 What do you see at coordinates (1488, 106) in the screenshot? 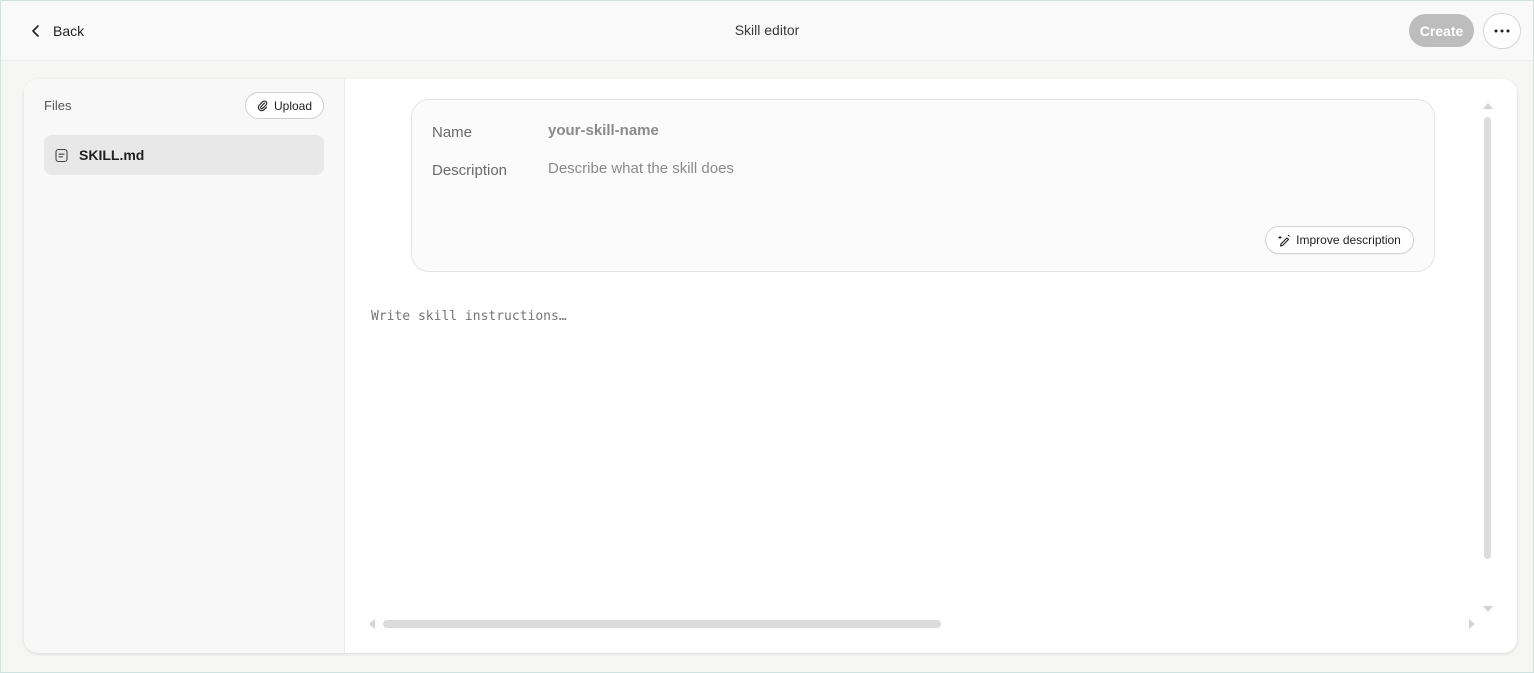
I see `scroll-up-arrow-icon` at bounding box center [1488, 106].